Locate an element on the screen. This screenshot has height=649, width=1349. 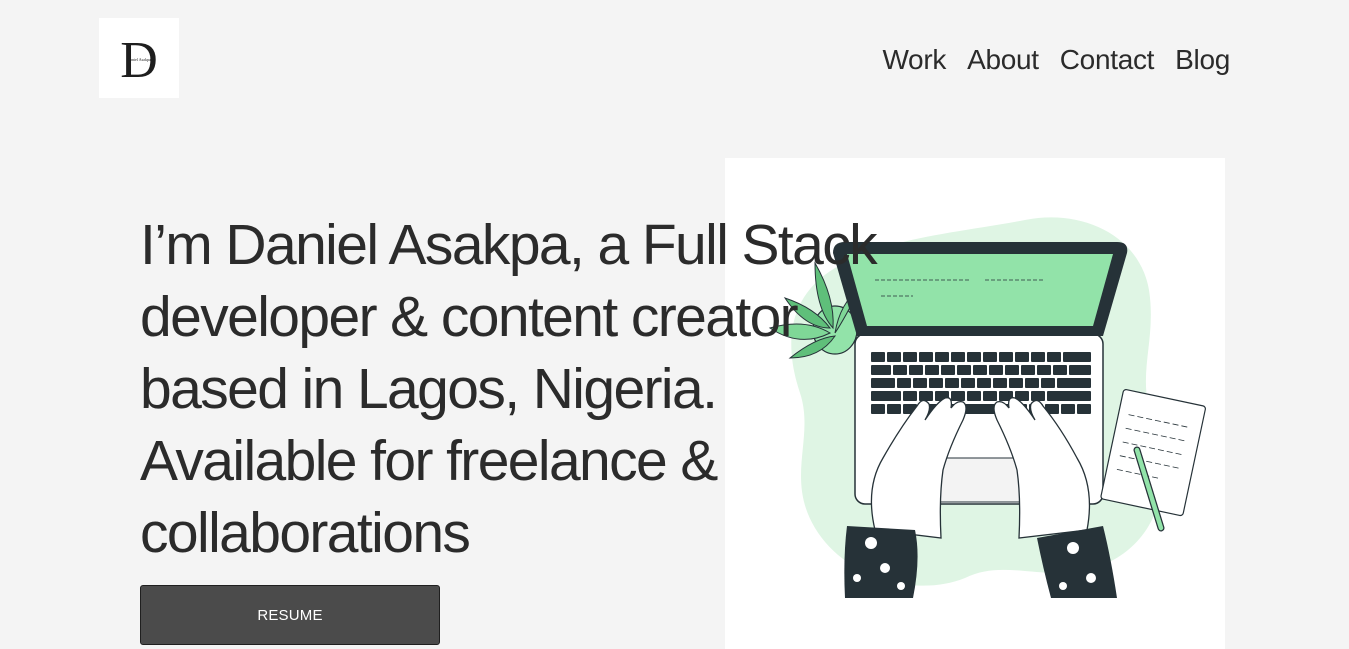
nav-about: About is located at coordinates (1003, 60).